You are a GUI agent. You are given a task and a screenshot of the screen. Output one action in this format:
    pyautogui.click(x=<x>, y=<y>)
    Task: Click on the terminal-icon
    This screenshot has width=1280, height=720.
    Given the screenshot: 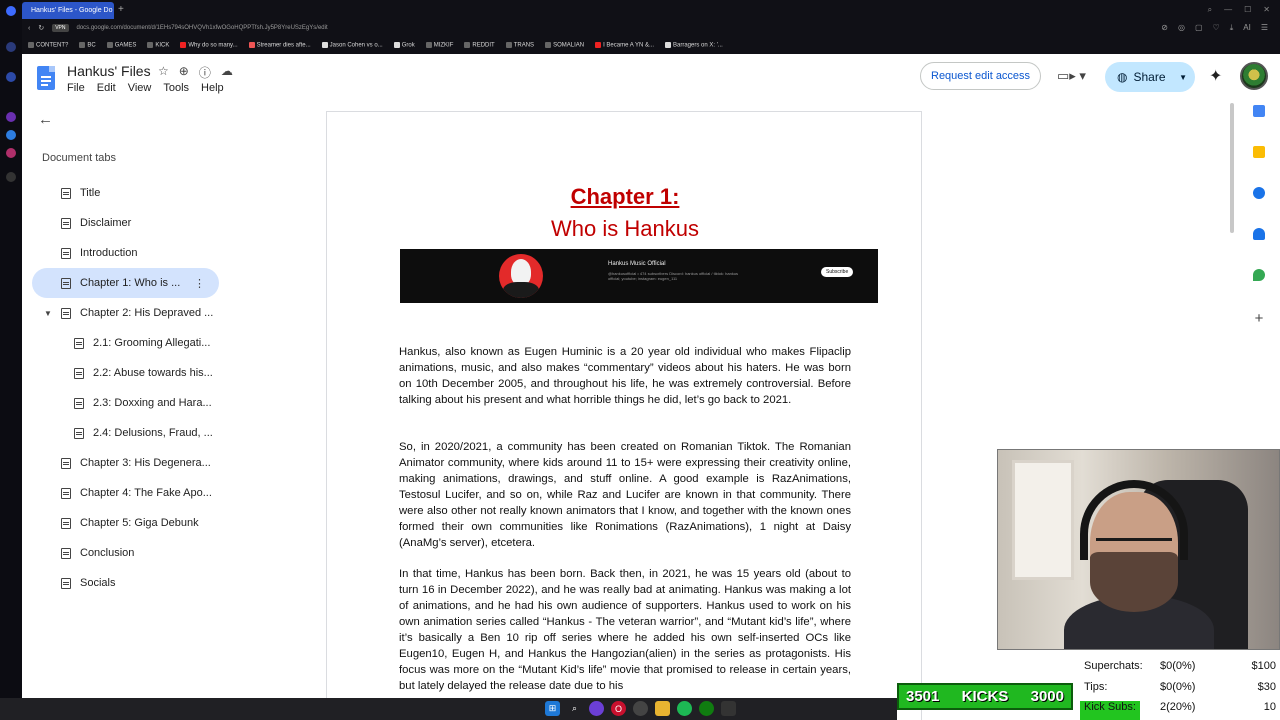 What is the action you would take?
    pyautogui.click(x=728, y=708)
    